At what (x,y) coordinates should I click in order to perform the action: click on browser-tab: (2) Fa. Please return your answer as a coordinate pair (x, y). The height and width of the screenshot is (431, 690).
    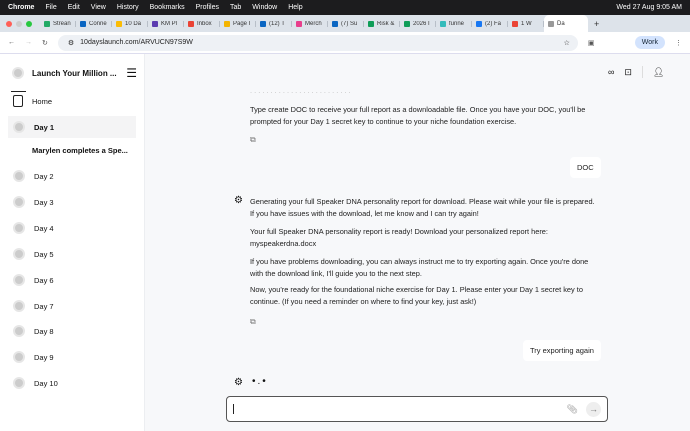
    Looking at the image, I should click on (490, 23).